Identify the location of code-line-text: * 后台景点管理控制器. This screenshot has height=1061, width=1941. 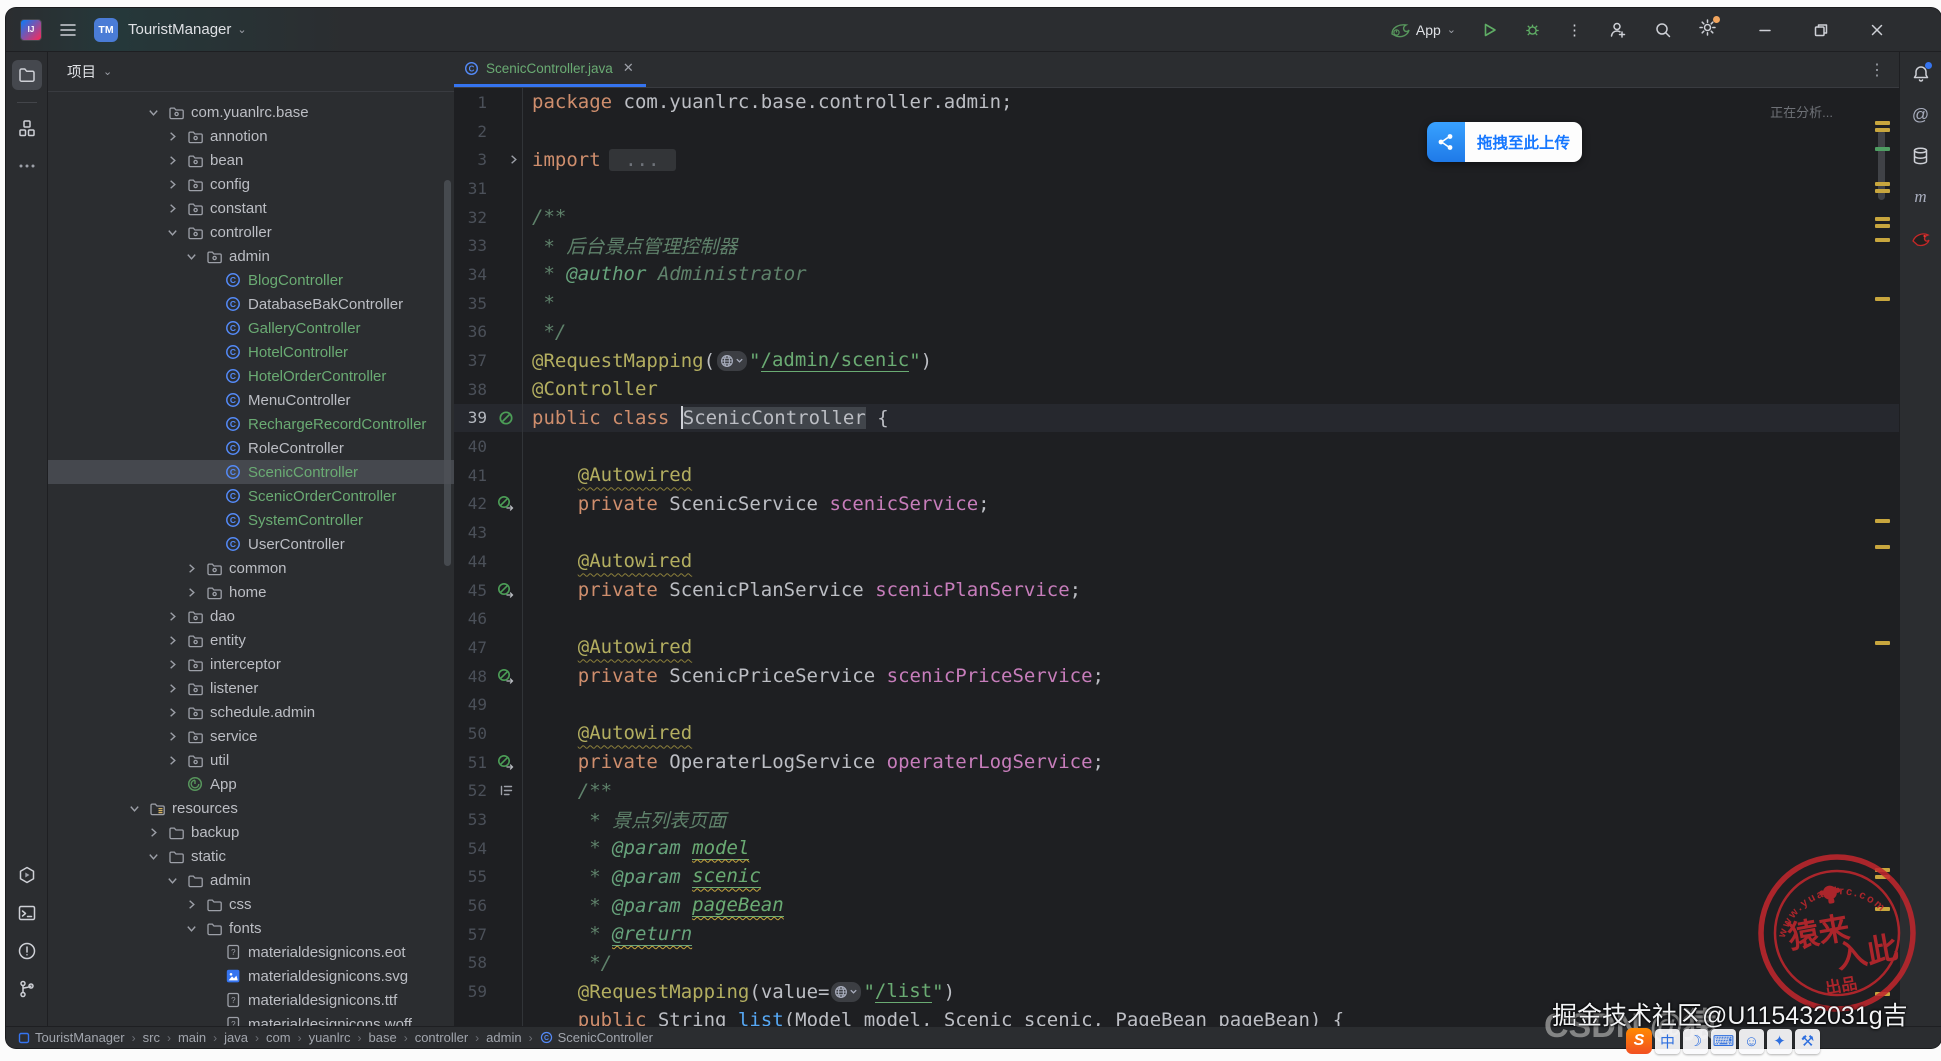
(1210, 246).